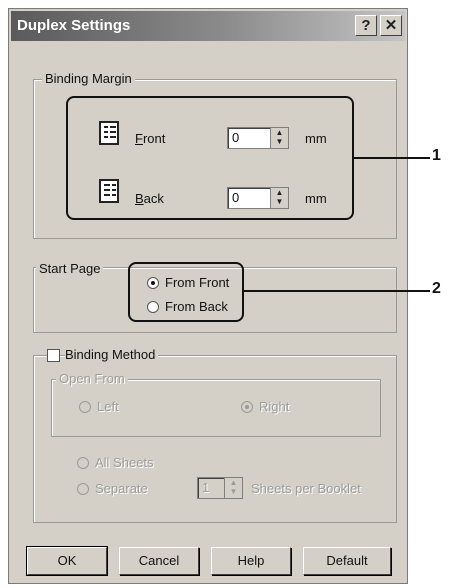  Describe the element at coordinates (436, 155) in the screenshot. I see `callout-number-1: 1` at that location.